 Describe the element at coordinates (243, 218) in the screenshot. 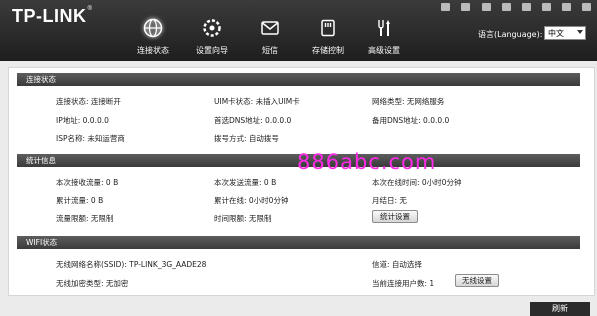

I see `time-limit-value: 时间限额: 无限制` at that location.